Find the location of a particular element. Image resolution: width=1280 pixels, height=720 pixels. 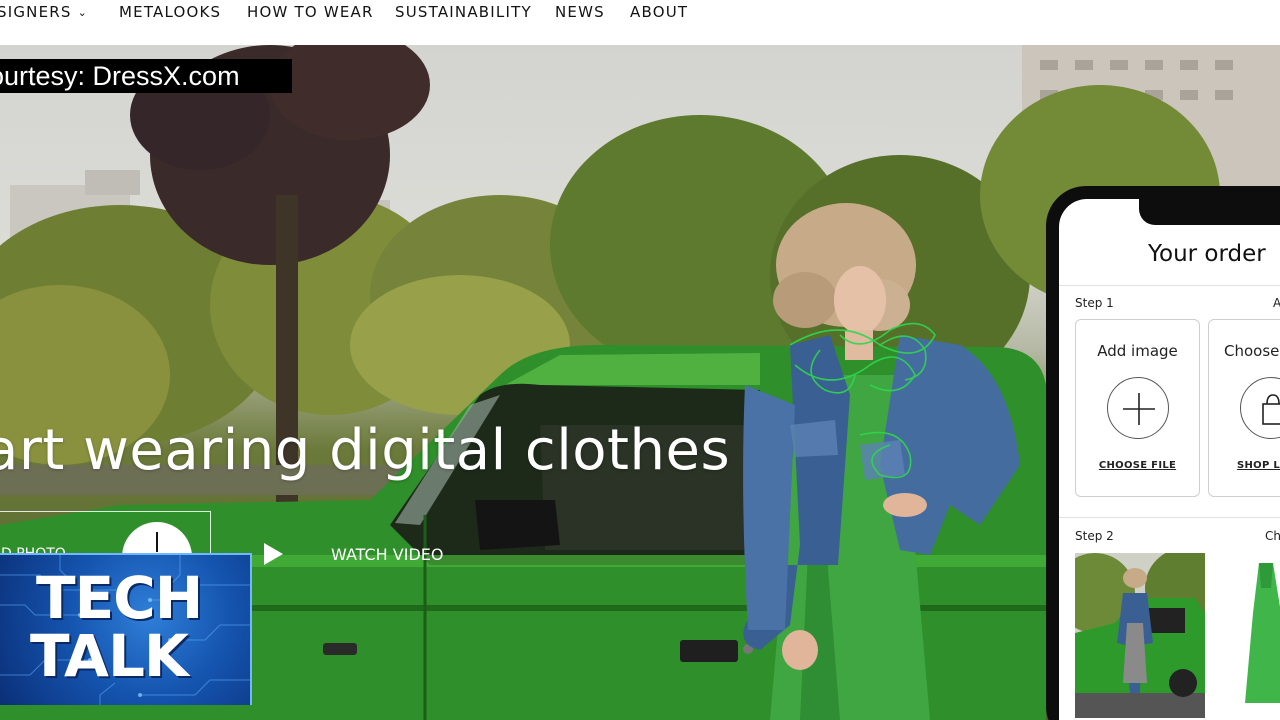

step-1-right-label: A is located at coordinates (1276, 303).